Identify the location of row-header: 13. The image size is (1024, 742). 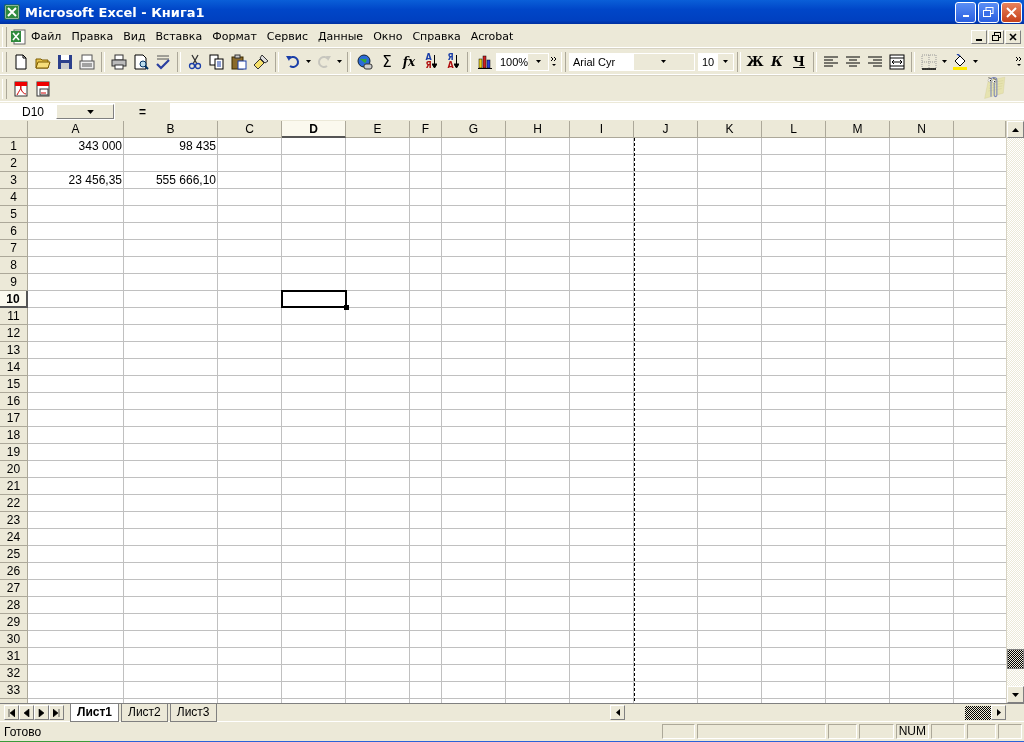
(14, 350).